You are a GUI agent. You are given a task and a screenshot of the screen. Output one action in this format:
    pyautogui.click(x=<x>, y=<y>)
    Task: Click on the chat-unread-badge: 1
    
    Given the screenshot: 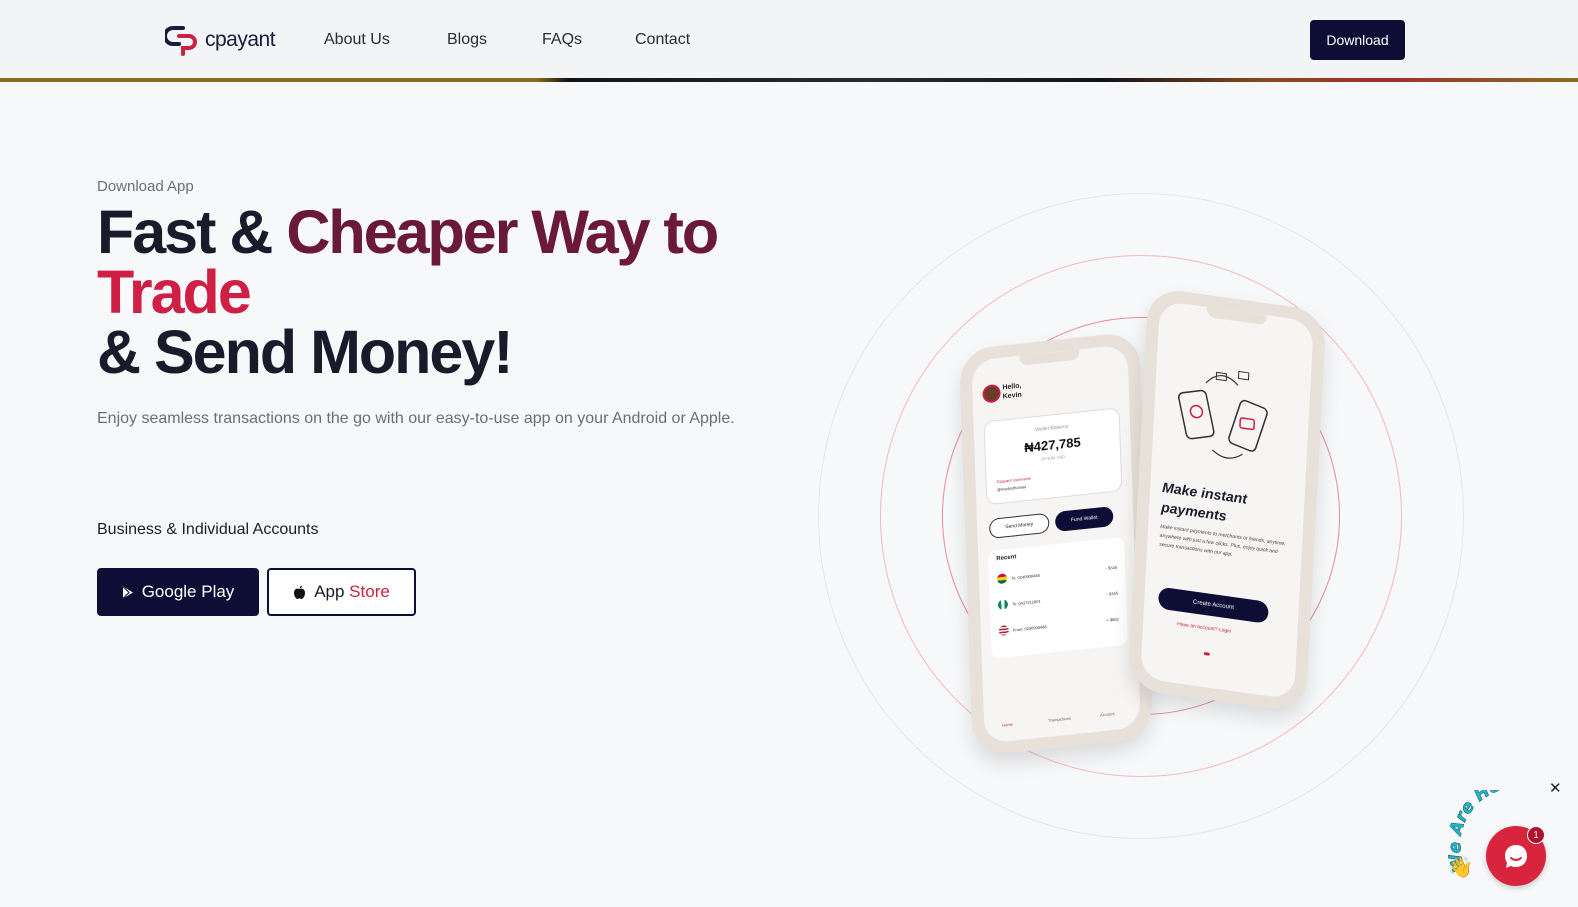 What is the action you would take?
    pyautogui.click(x=1536, y=835)
    